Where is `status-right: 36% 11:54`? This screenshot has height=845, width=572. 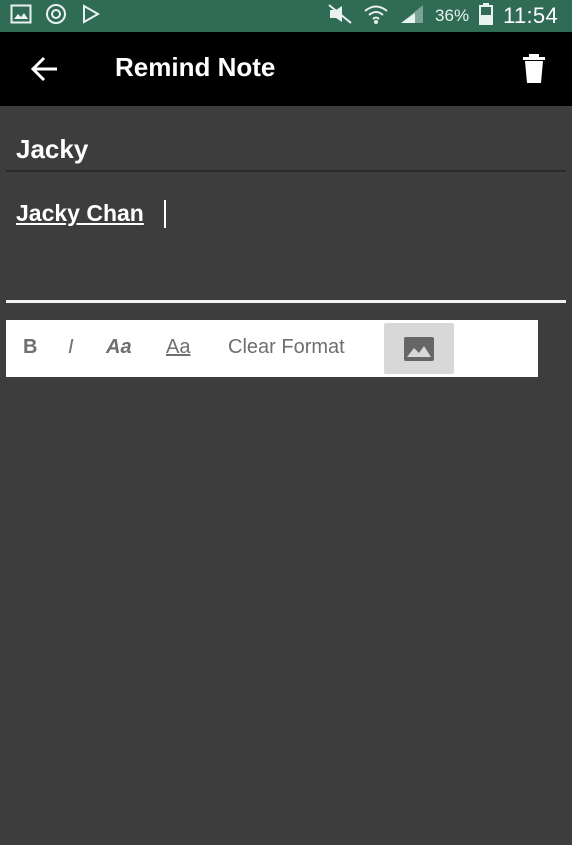 status-right: 36% 11:54 is located at coordinates (442, 16).